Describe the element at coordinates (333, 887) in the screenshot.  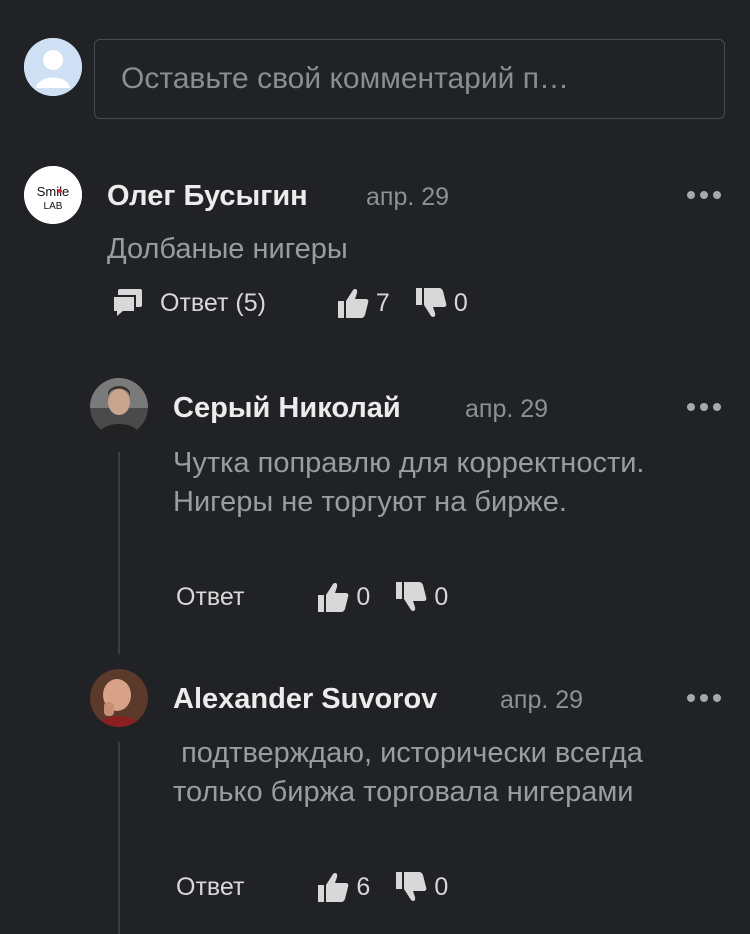
I see `thumbs-up-icon` at that location.